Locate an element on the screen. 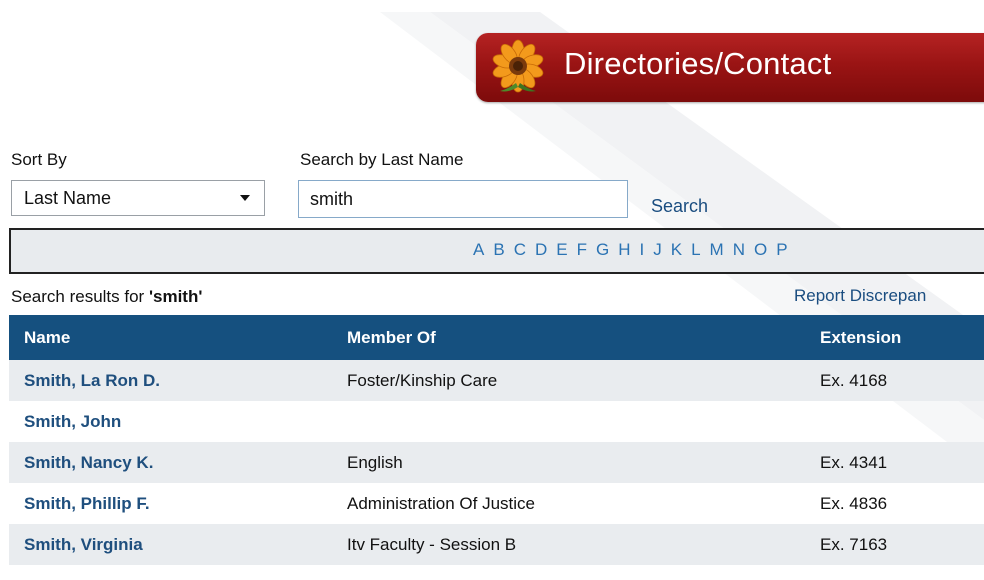 This screenshot has width=984, height=580. person-name-link: Smith, La Ron D. is located at coordinates (92, 380).